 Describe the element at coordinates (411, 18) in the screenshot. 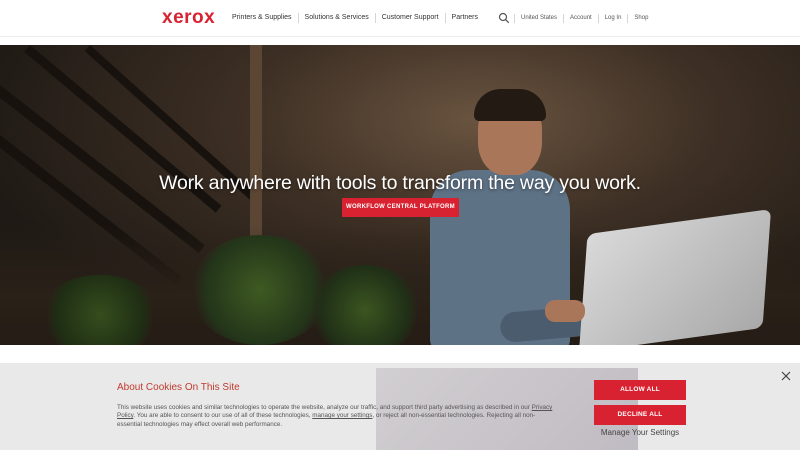

I see `nav-customer-support: Customer Support` at that location.